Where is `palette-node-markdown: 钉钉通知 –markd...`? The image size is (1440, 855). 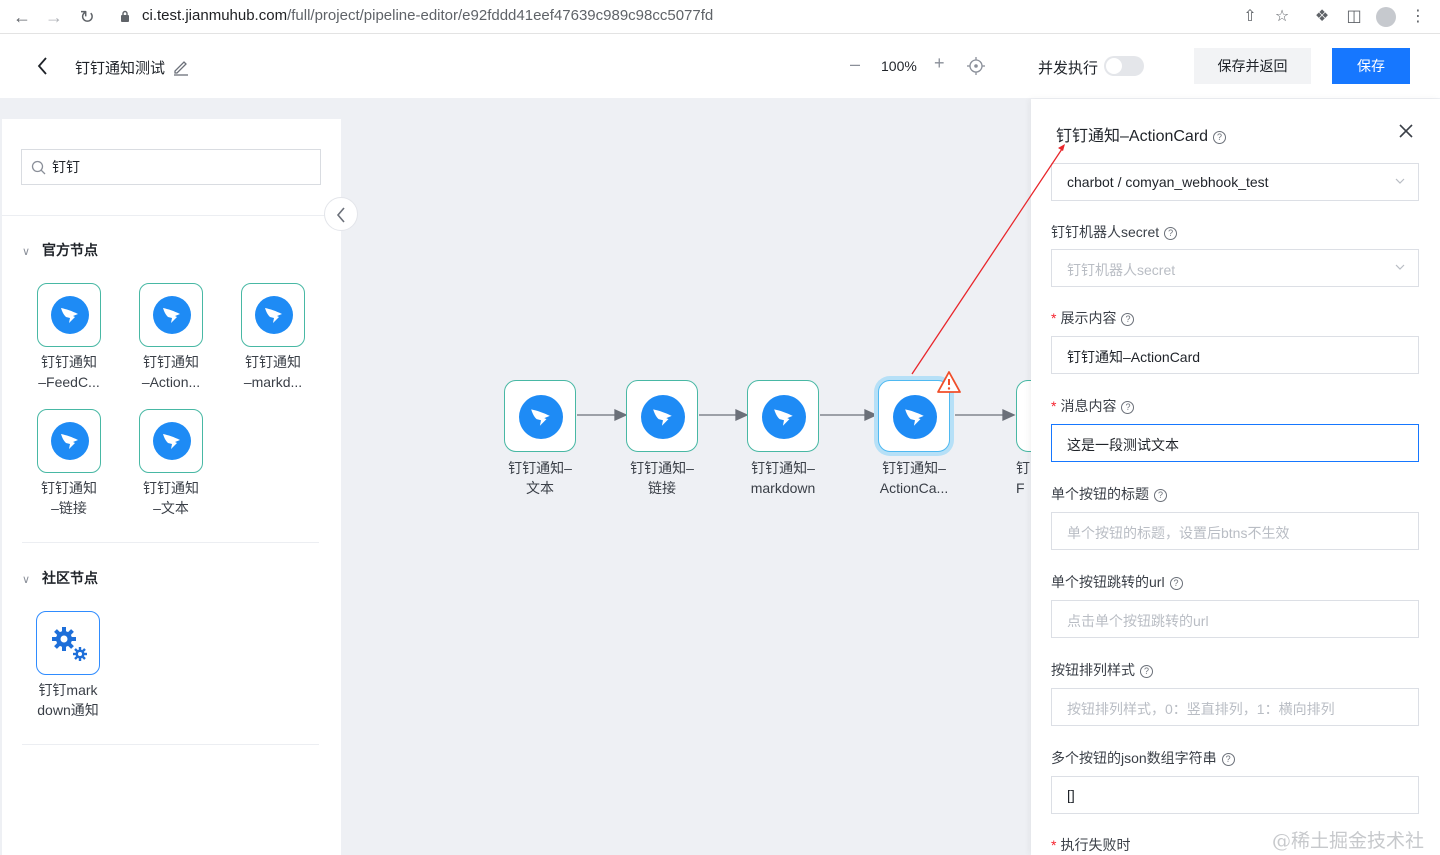
palette-node-markdown: 钉钉通知 –markd... is located at coordinates (273, 337).